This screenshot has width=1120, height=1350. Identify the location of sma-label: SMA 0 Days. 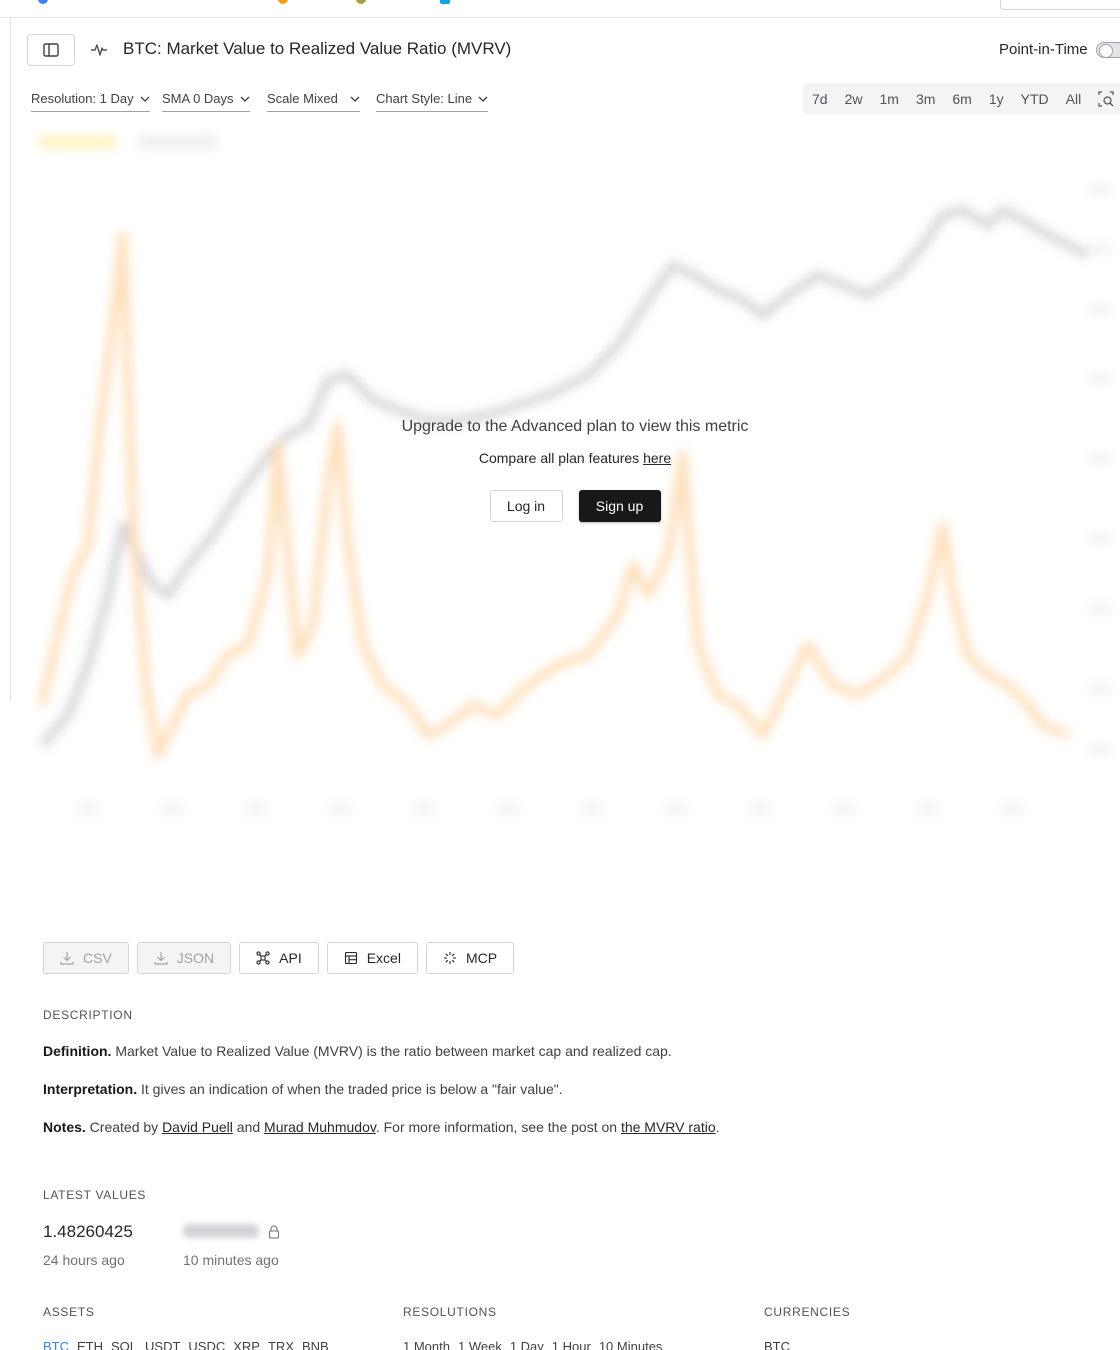
(198, 98).